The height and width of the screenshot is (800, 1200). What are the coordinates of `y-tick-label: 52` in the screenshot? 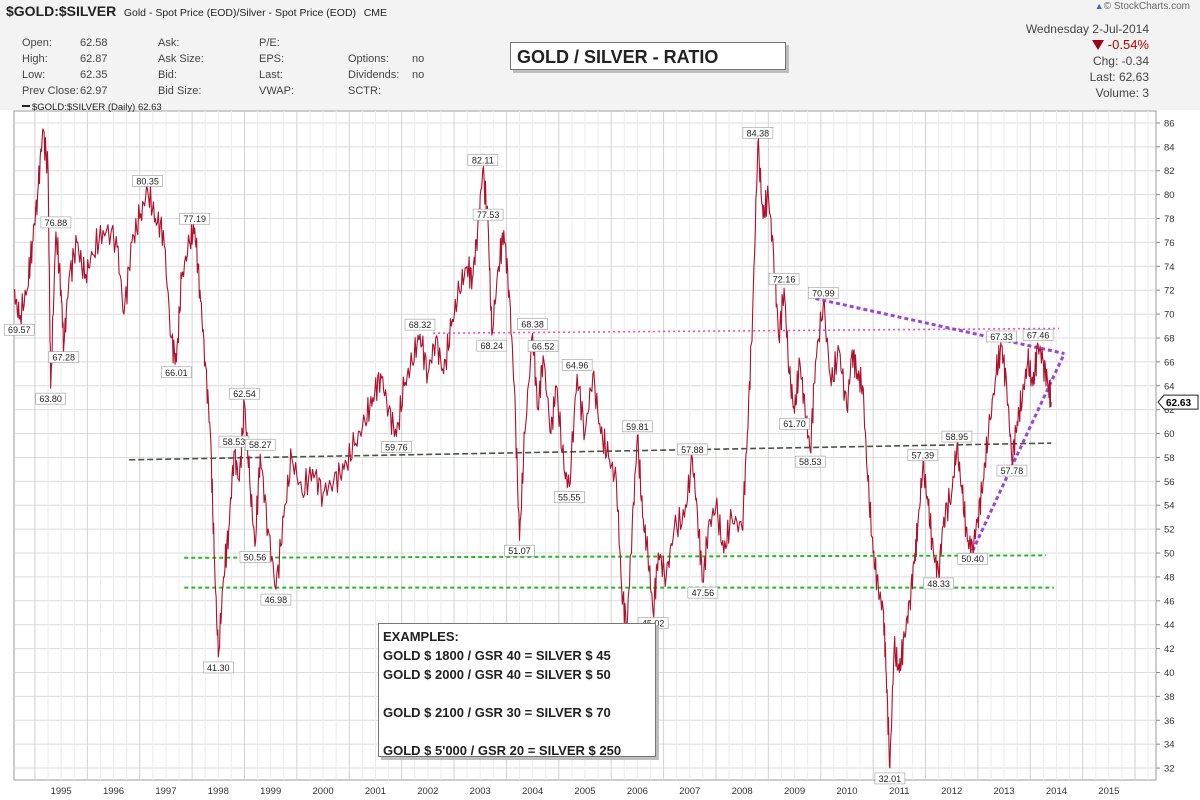 It's located at (1169, 530).